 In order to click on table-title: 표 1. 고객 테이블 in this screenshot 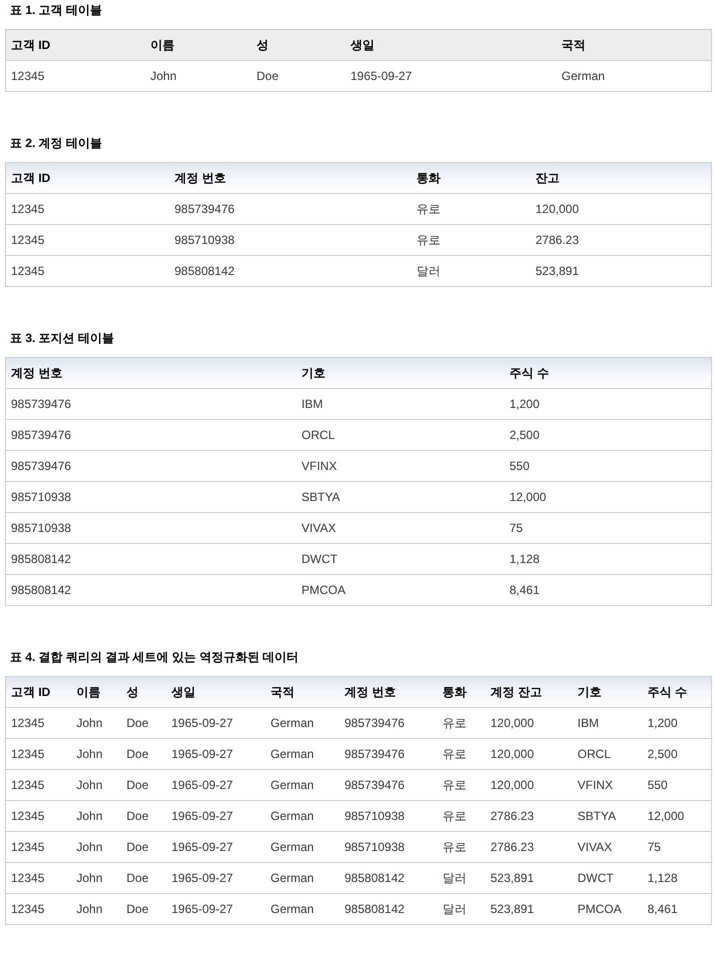, I will do `click(56, 10)`.